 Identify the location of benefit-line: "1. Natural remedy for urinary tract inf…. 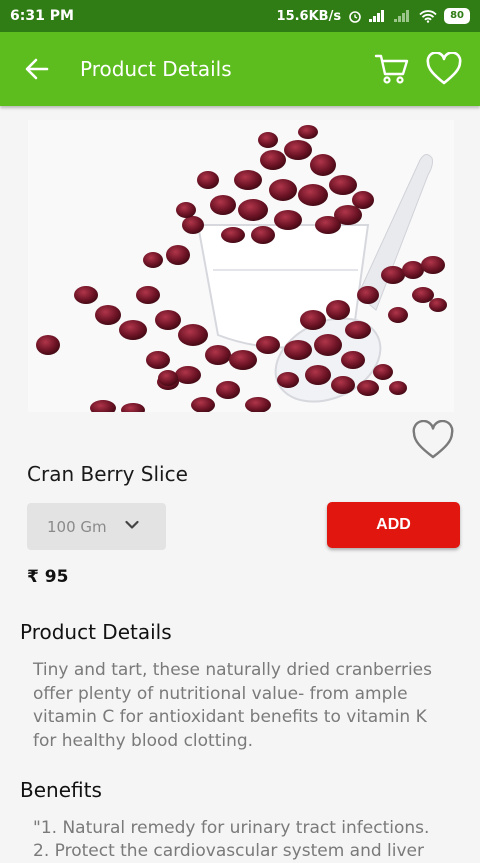
(231, 828).